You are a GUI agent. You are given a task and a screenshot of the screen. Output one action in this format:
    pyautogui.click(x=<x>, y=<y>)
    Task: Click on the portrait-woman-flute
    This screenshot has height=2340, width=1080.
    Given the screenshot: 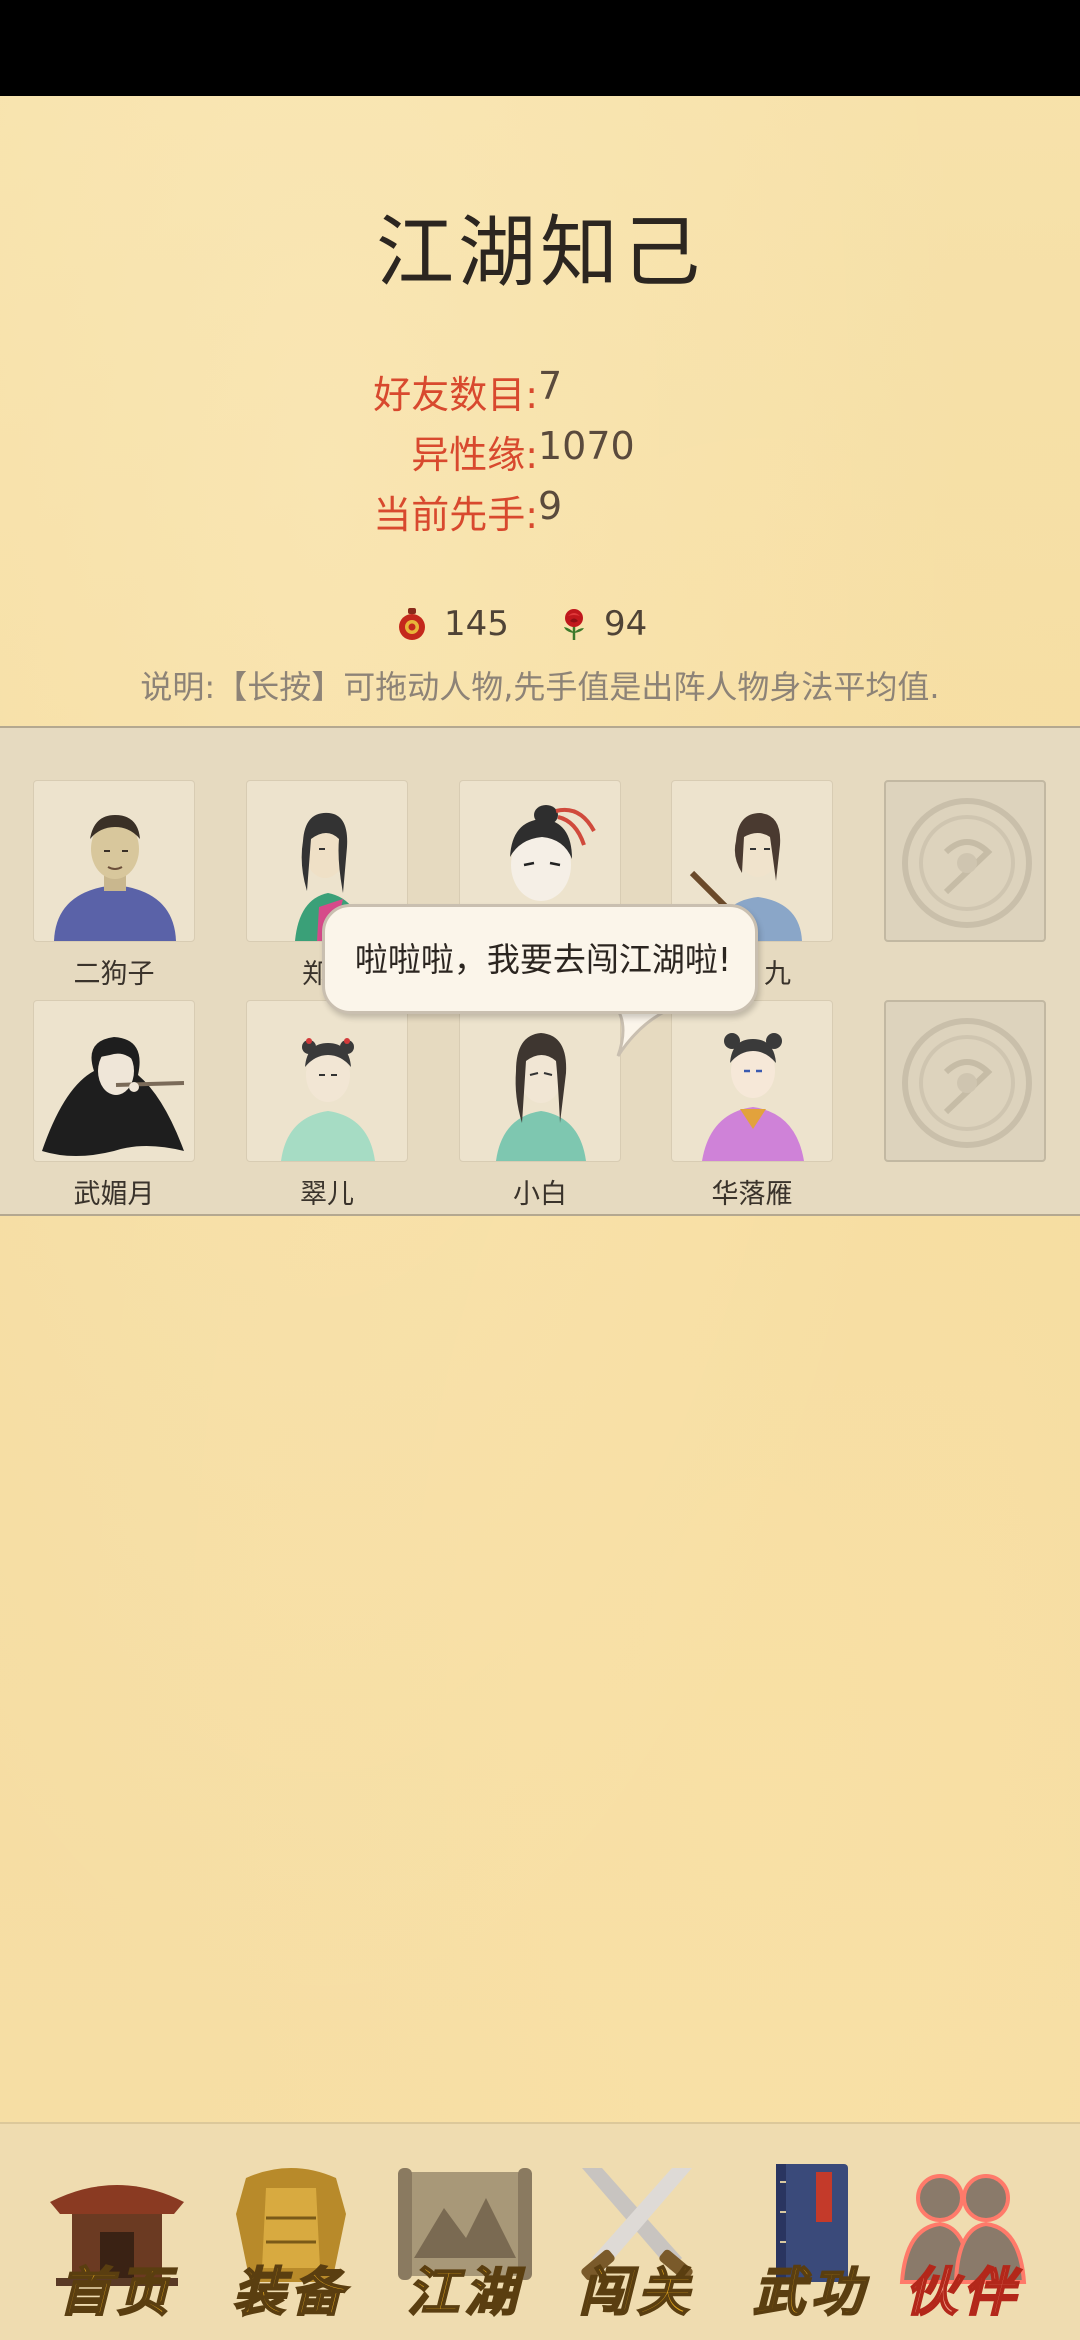 What is the action you would take?
    pyautogui.click(x=113, y=1096)
    